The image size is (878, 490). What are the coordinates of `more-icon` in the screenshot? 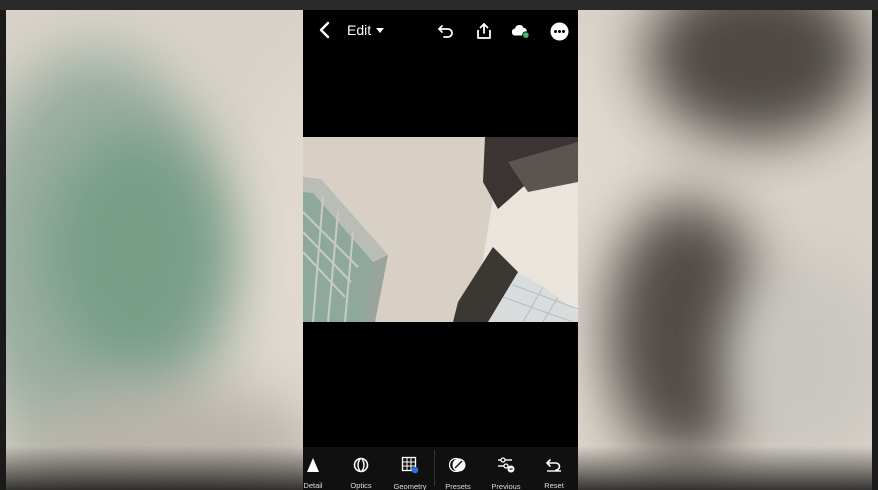 It's located at (559, 31).